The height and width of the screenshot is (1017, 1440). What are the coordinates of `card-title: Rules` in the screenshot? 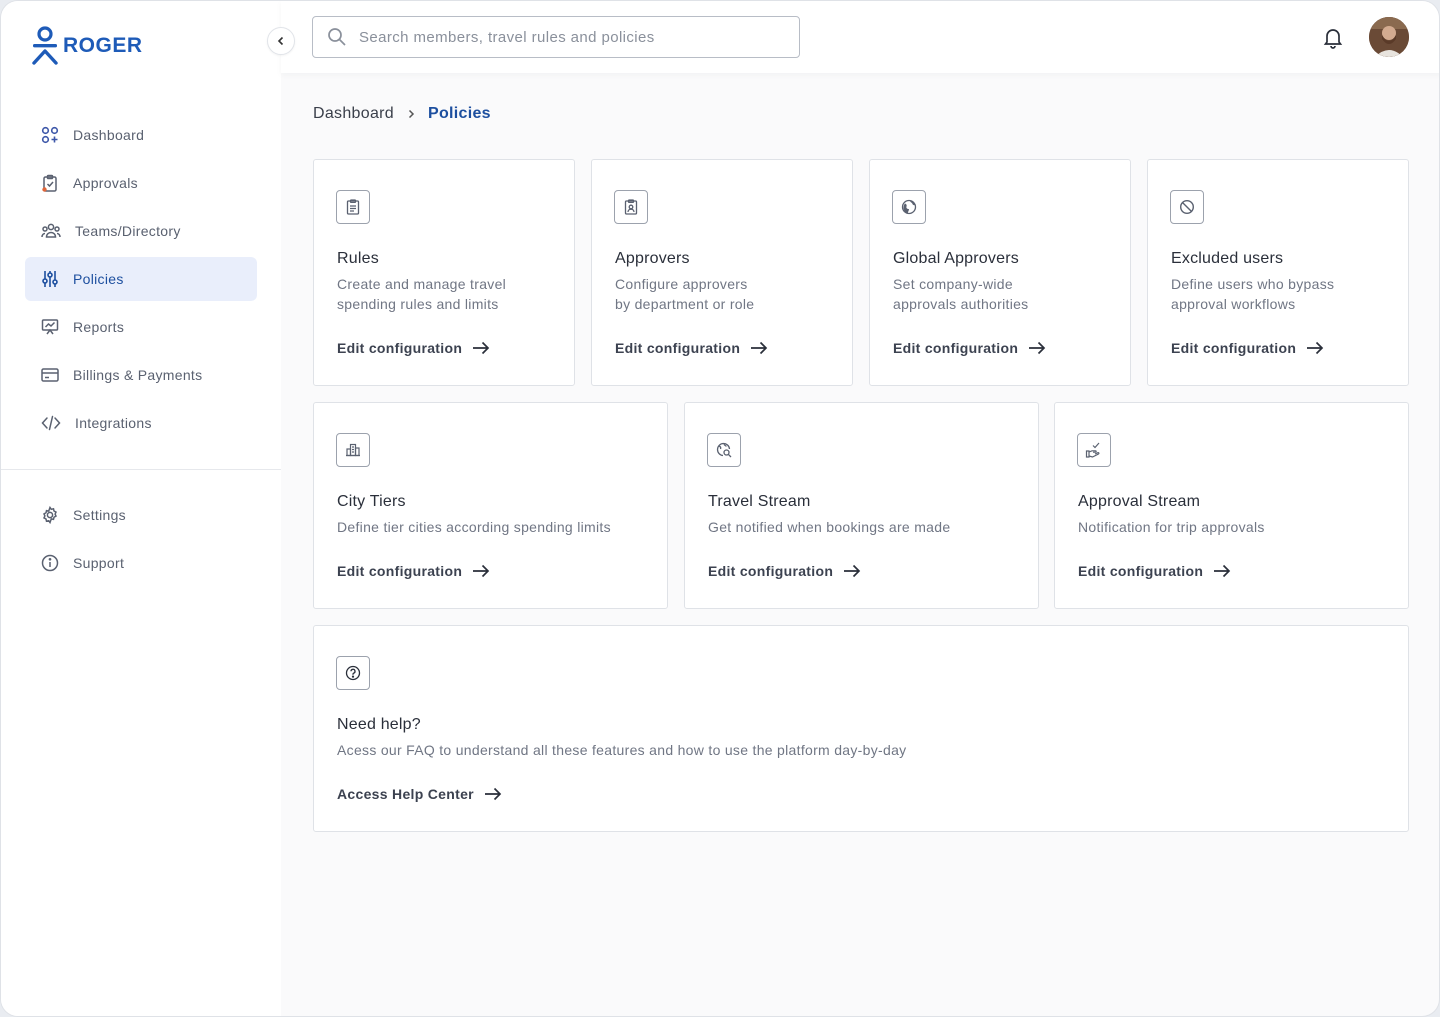 It's located at (358, 258).